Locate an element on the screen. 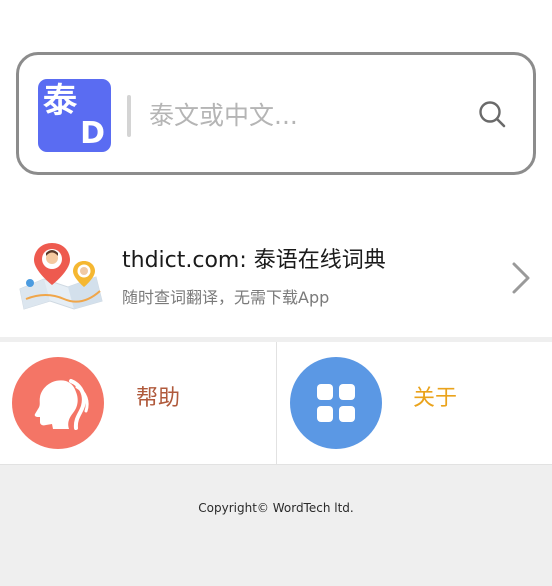 The image size is (552, 586). about-item: 关于 is located at coordinates (414, 403).